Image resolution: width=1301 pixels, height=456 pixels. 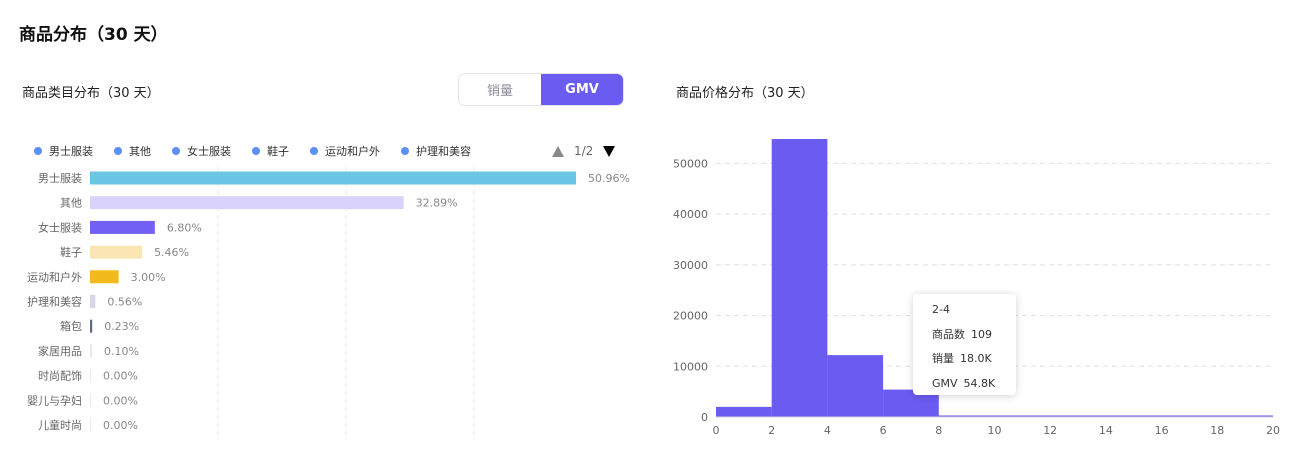 I want to click on histogram-tooltip: 2-4 商品数 109 销量 18.0K GMV 54.8K, so click(x=964, y=344).